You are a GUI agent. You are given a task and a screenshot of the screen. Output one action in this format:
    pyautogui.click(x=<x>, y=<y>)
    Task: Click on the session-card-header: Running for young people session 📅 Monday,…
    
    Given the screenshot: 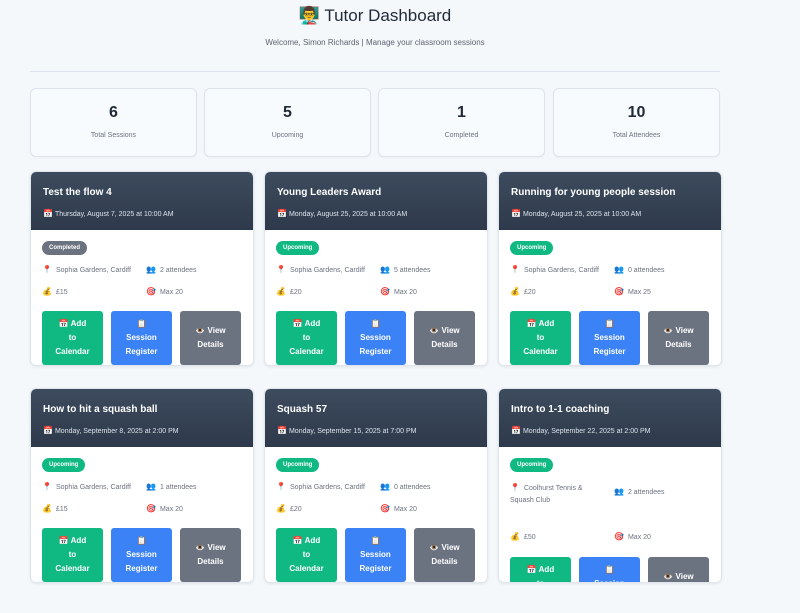 What is the action you would take?
    pyautogui.click(x=610, y=201)
    